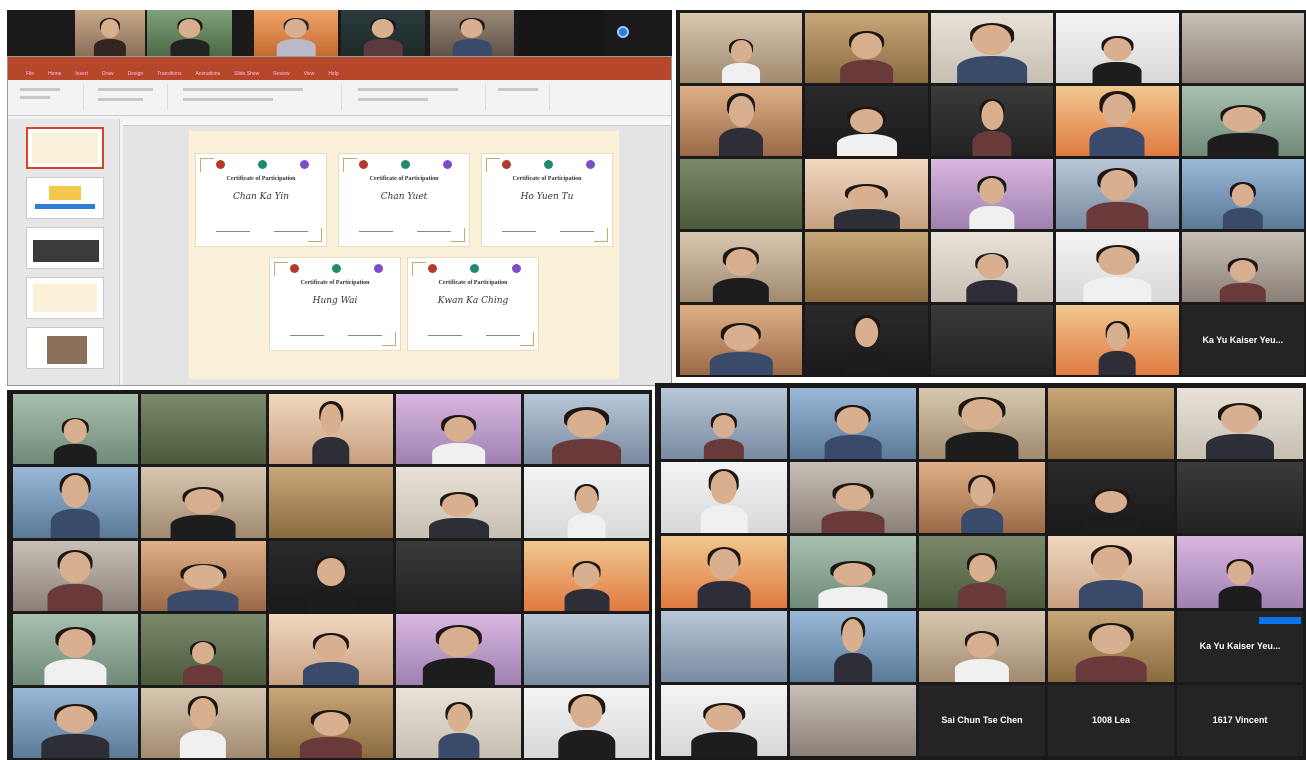 This screenshot has width=1306, height=760. I want to click on tab: Design, so click(136, 74).